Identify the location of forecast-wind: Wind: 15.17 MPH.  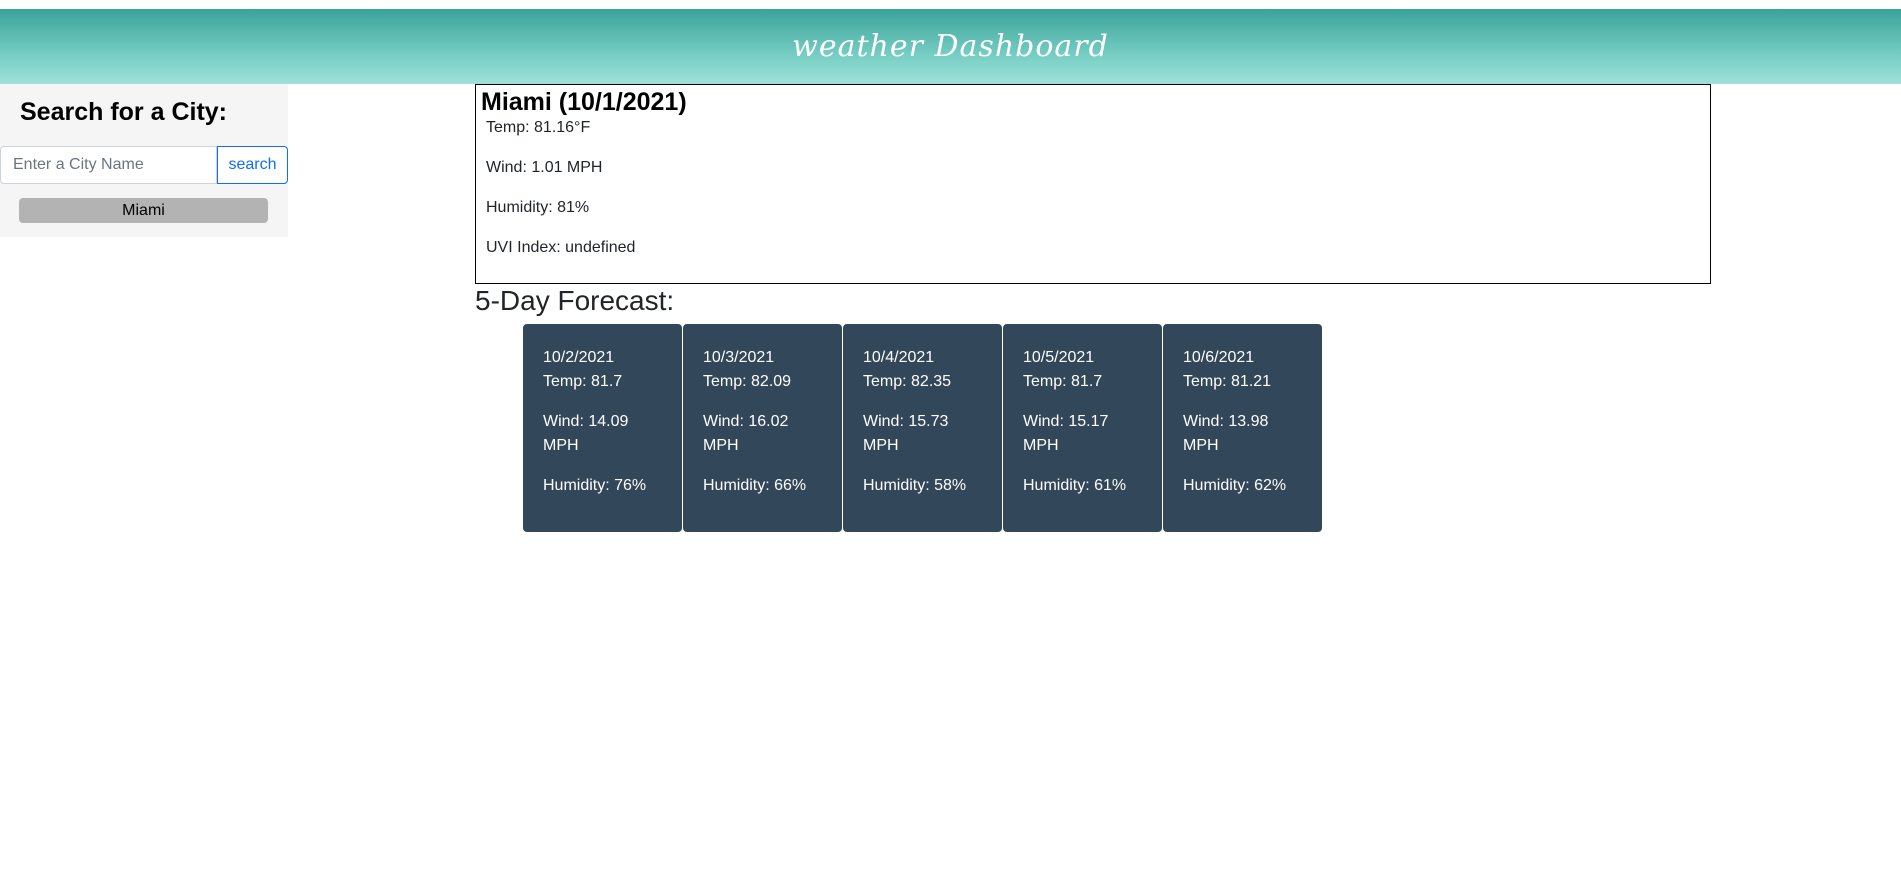
(1066, 433).